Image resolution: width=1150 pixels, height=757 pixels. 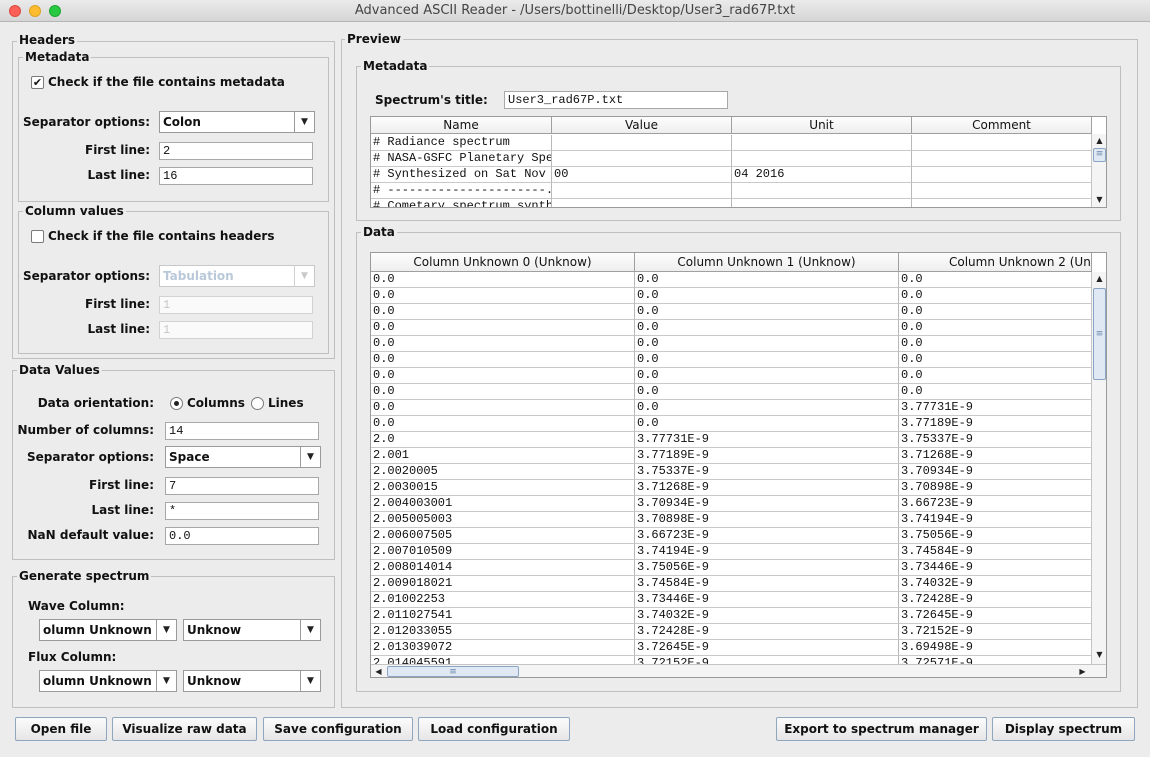 What do you see at coordinates (503, 262) in the screenshot?
I see `data-col-0: Column Unknown 0 (Unknow)` at bounding box center [503, 262].